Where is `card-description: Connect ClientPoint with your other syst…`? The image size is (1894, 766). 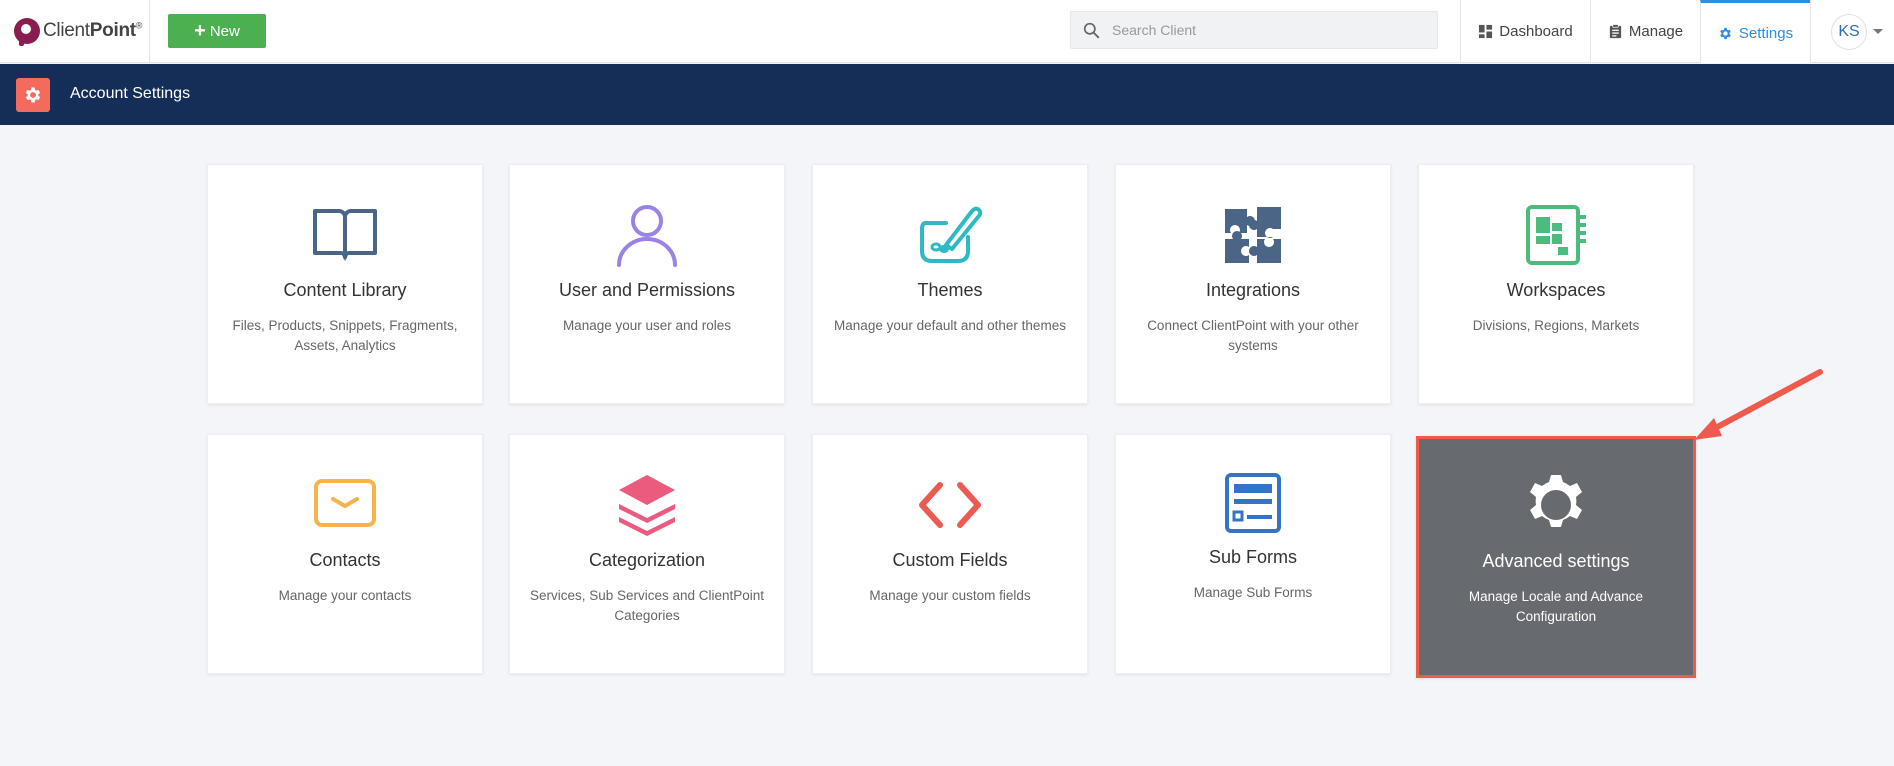
card-description: Connect ClientPoint with your other syst… is located at coordinates (1253, 335).